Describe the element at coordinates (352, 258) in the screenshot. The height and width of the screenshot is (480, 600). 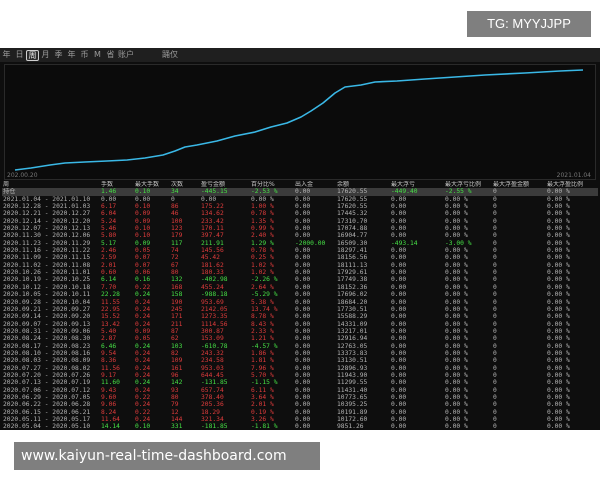
I see `table-cell: 18156.56` at that location.